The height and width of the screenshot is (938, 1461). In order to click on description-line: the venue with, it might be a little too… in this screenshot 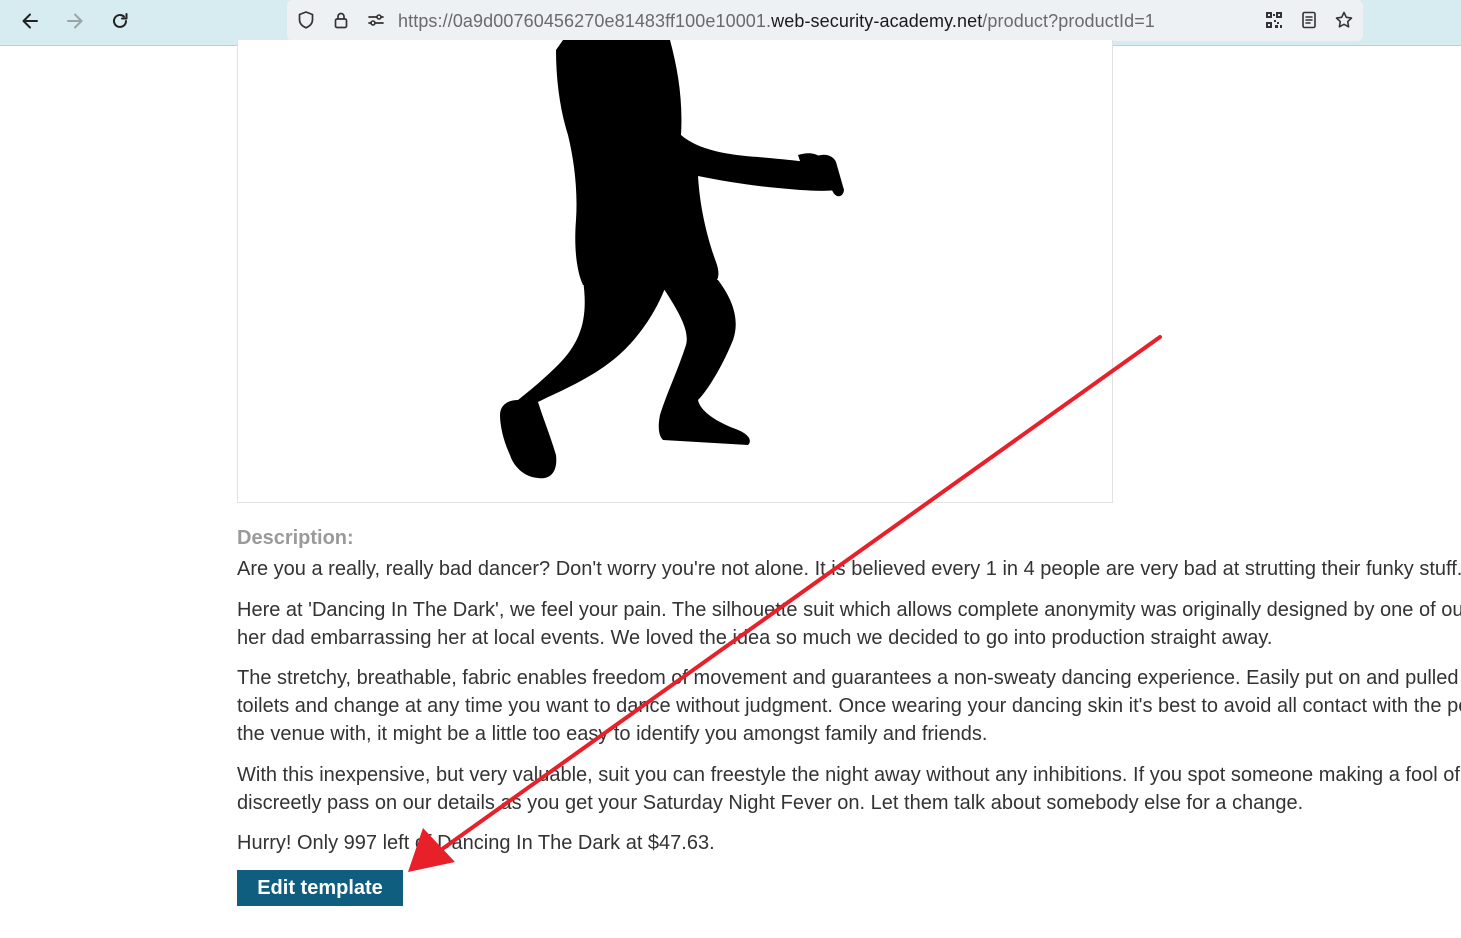, I will do `click(612, 734)`.